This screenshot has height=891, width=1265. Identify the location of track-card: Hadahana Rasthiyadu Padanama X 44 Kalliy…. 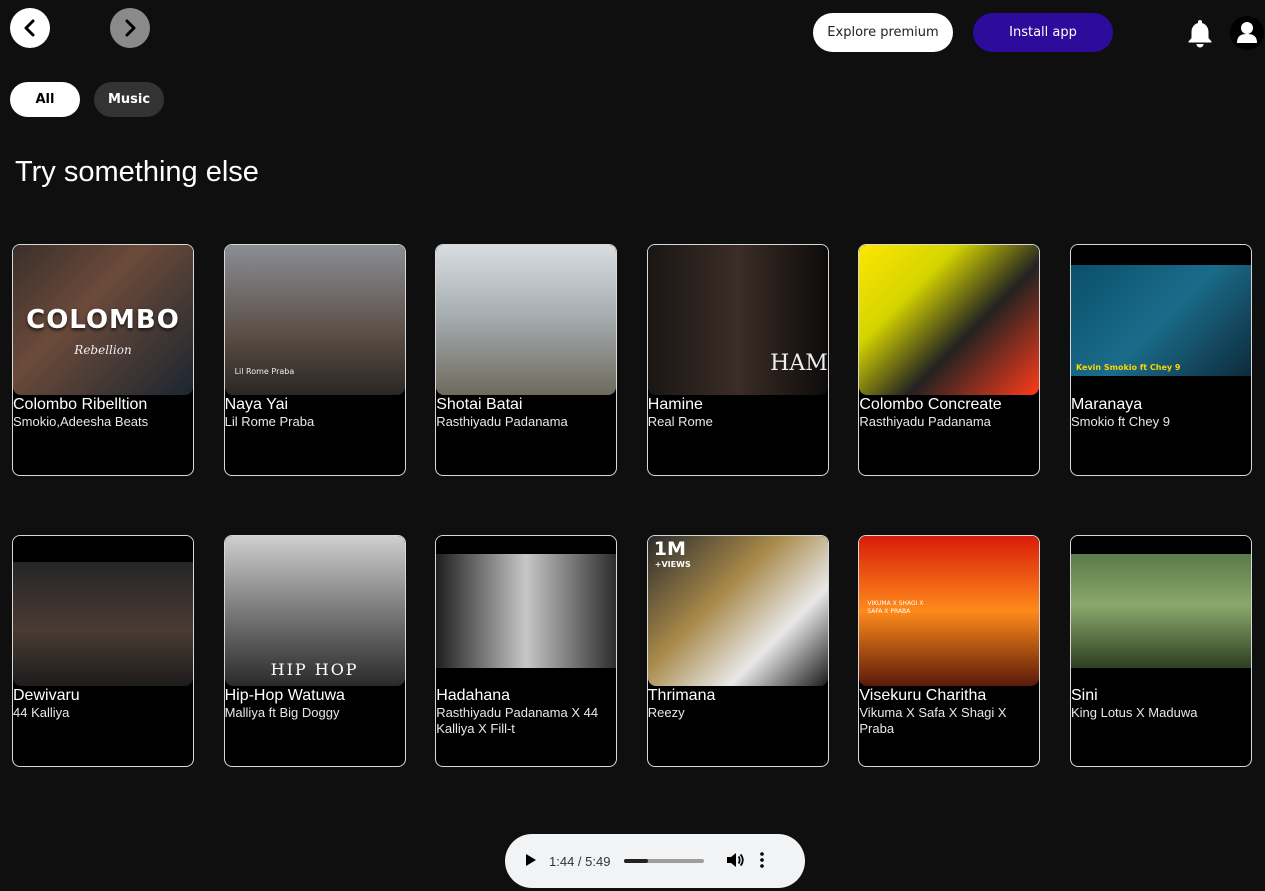
(526, 651).